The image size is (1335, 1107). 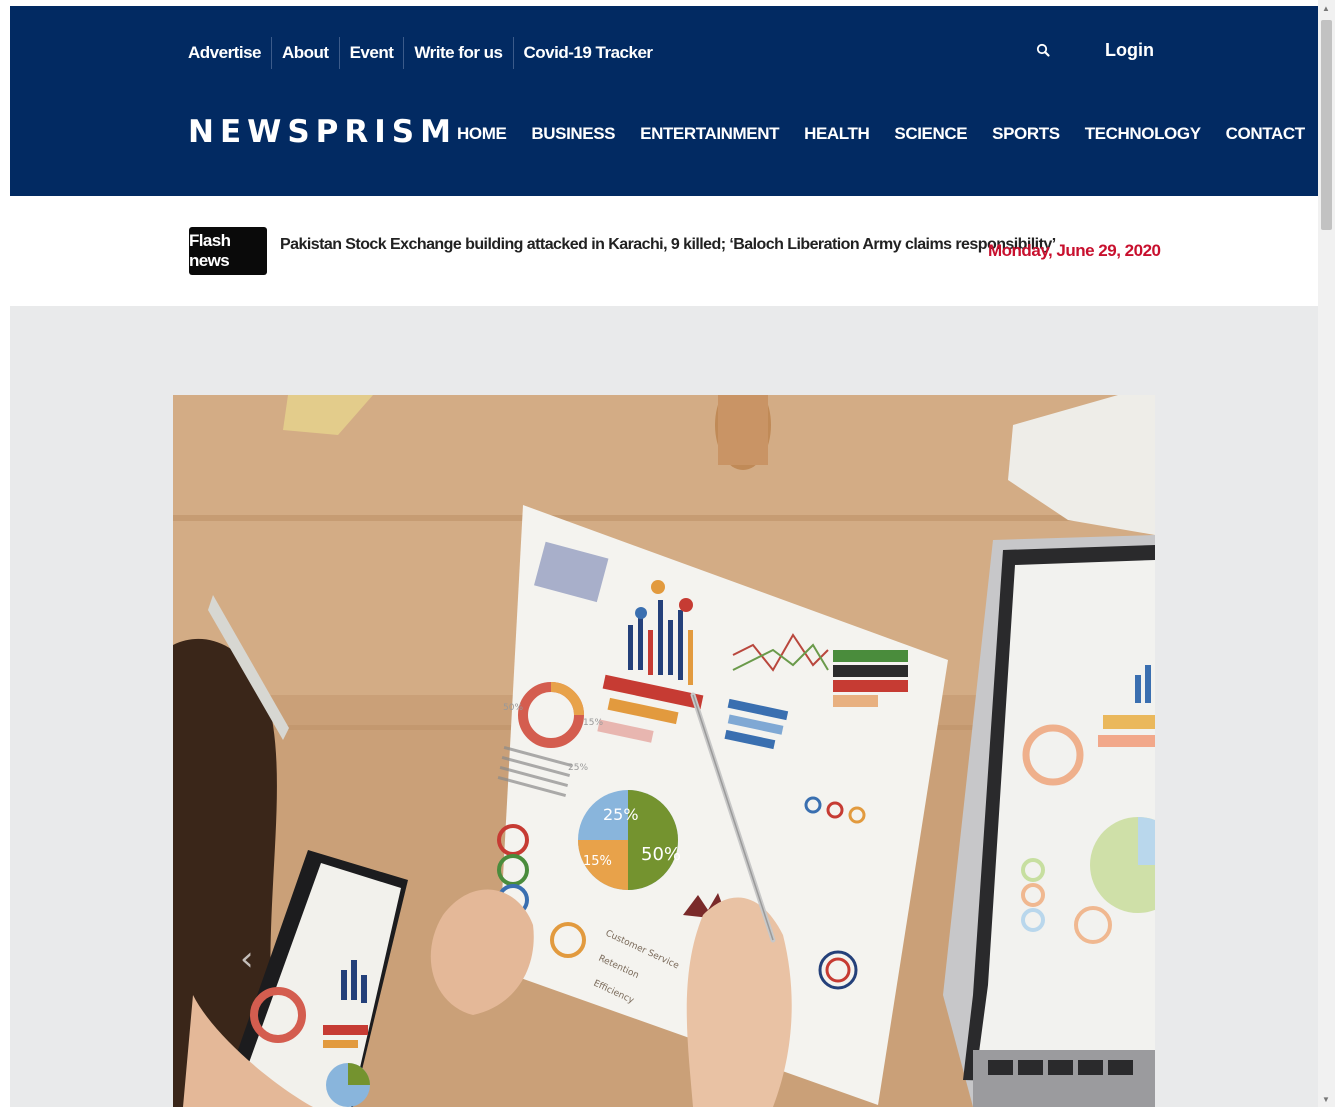 I want to click on scroll-up-icon: ▲, so click(x=1326, y=8).